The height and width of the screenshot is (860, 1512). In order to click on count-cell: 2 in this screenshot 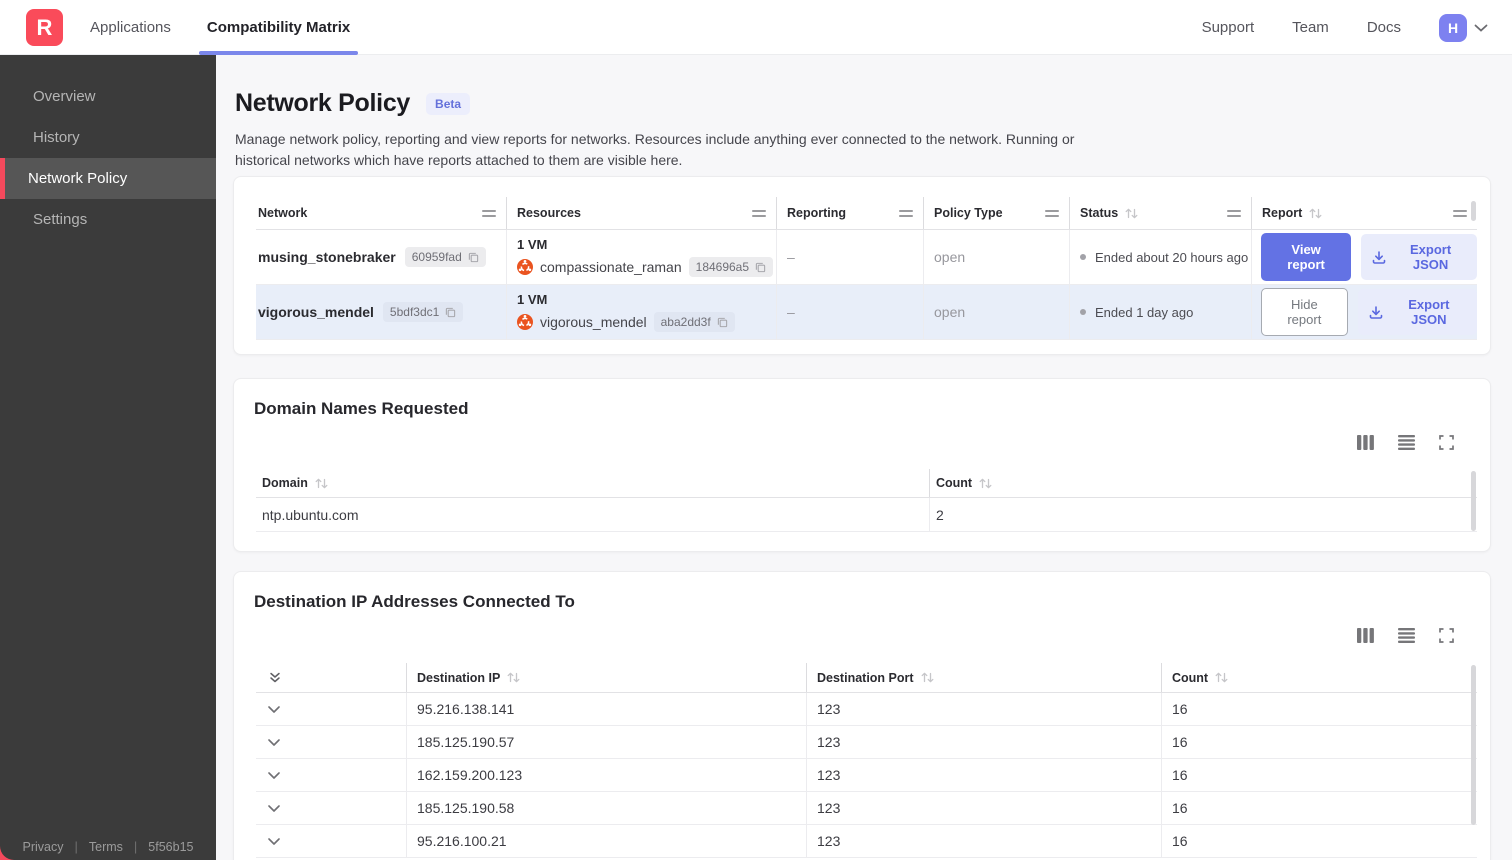, I will do `click(1203, 514)`.